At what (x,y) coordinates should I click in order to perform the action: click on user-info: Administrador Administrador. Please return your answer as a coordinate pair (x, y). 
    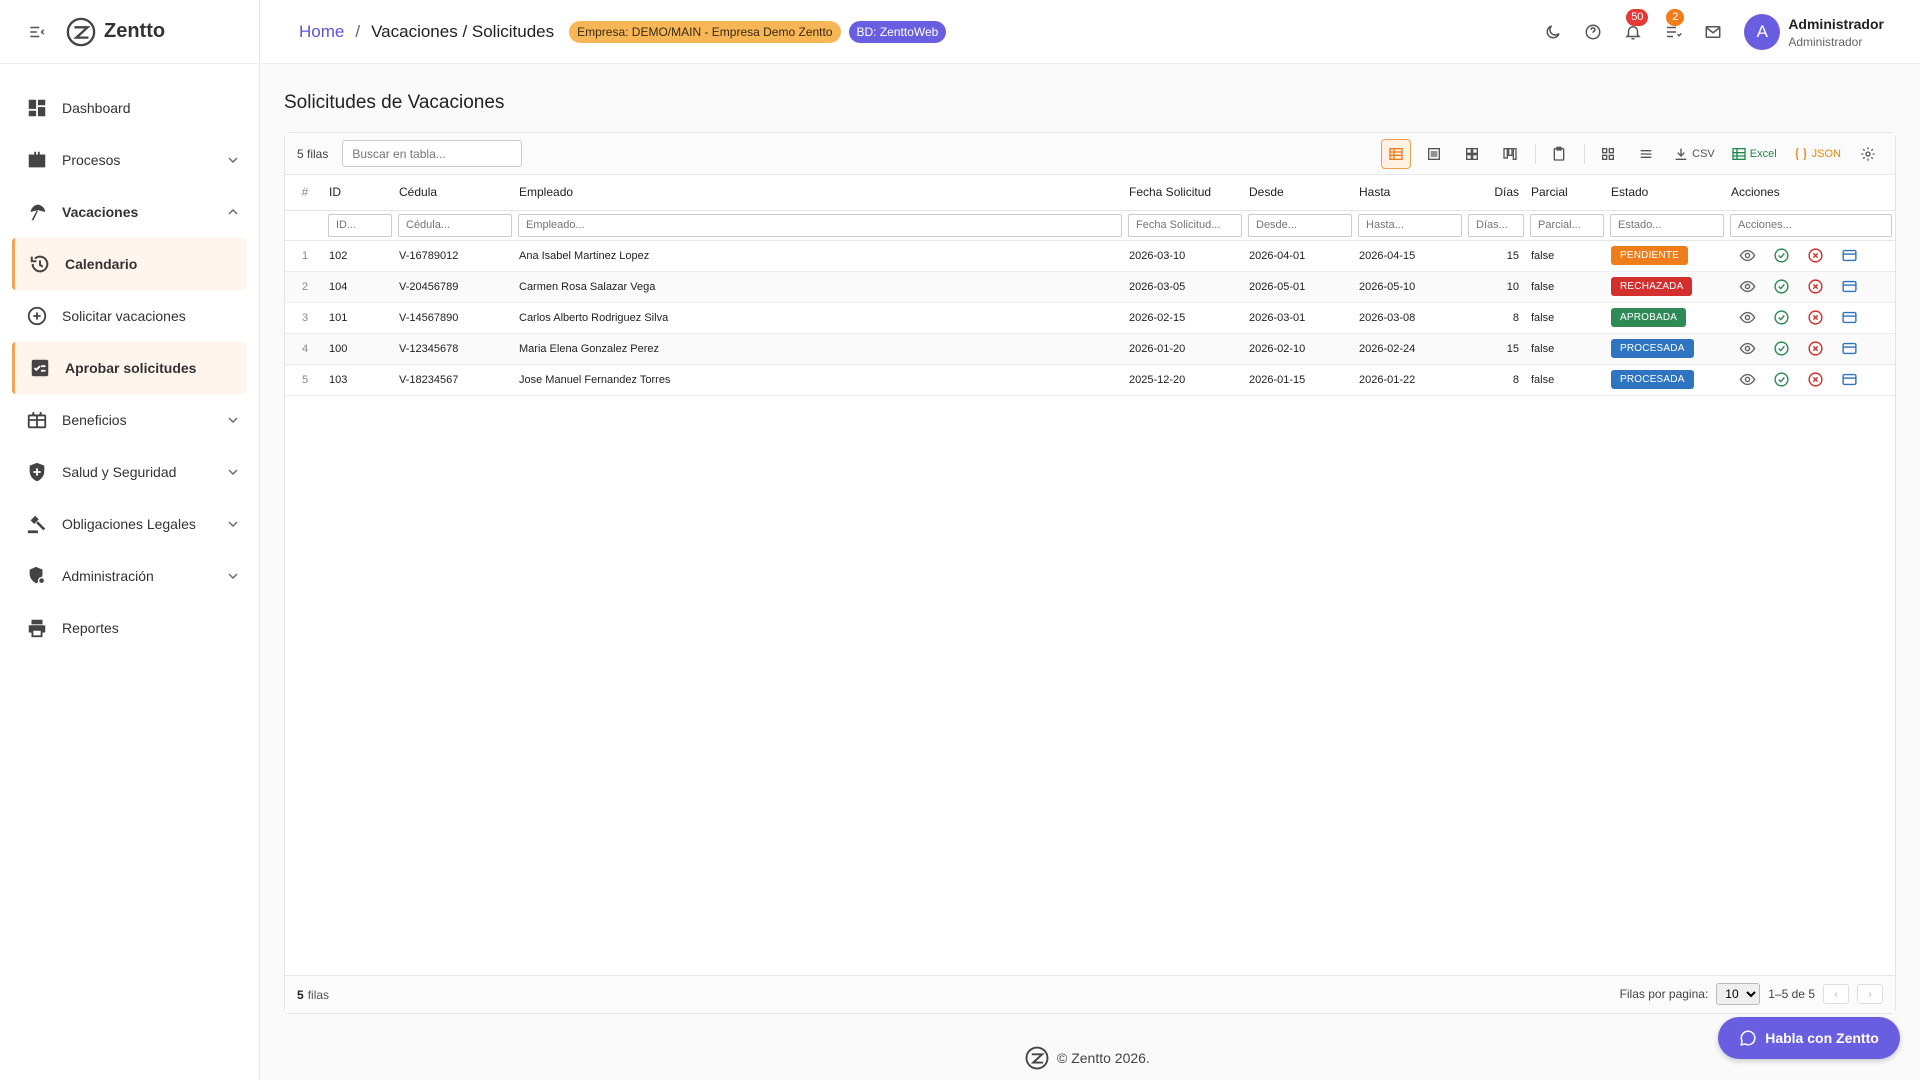
    Looking at the image, I should click on (1836, 32).